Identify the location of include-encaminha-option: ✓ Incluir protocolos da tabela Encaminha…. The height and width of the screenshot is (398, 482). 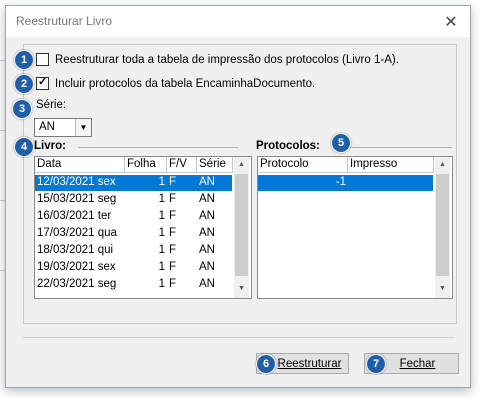
(176, 83).